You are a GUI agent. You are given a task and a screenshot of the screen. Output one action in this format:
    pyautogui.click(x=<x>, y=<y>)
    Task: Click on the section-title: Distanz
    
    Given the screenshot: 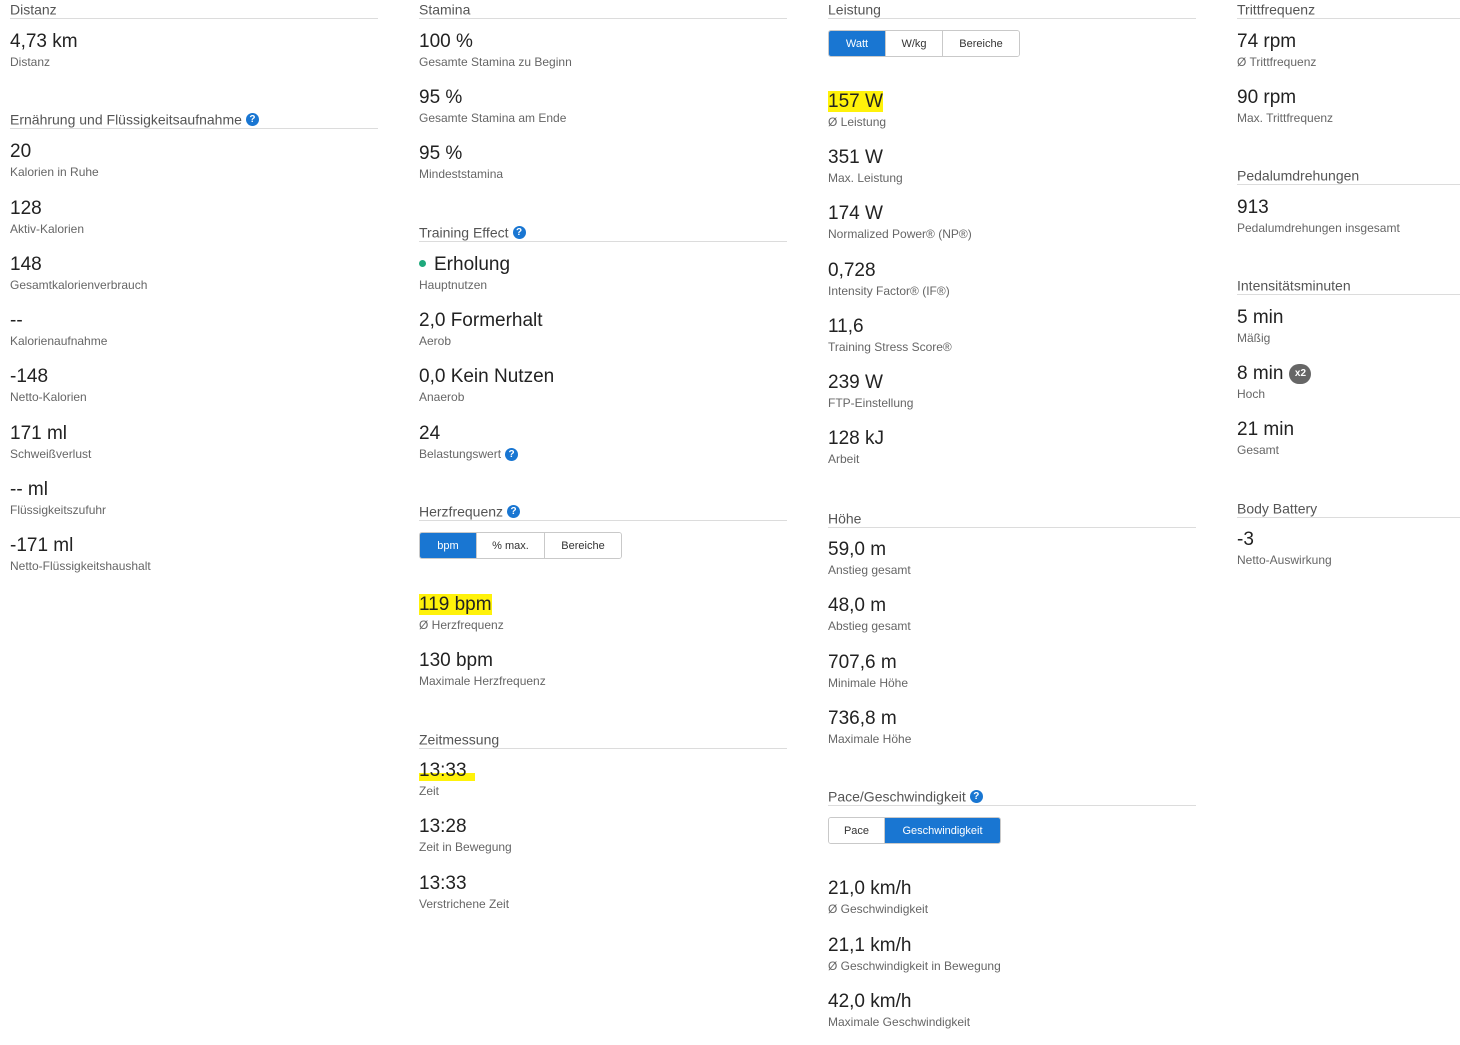 What is the action you would take?
    pyautogui.click(x=194, y=9)
    